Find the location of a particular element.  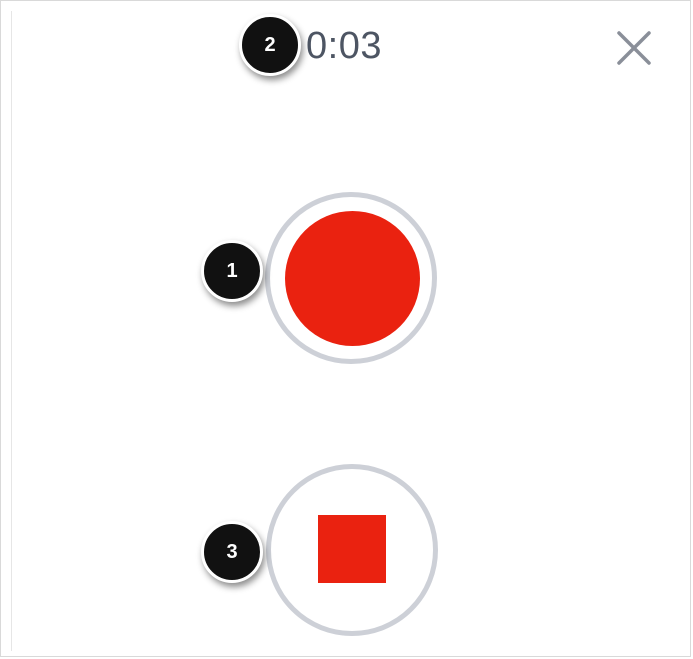

record-icon is located at coordinates (352, 278).